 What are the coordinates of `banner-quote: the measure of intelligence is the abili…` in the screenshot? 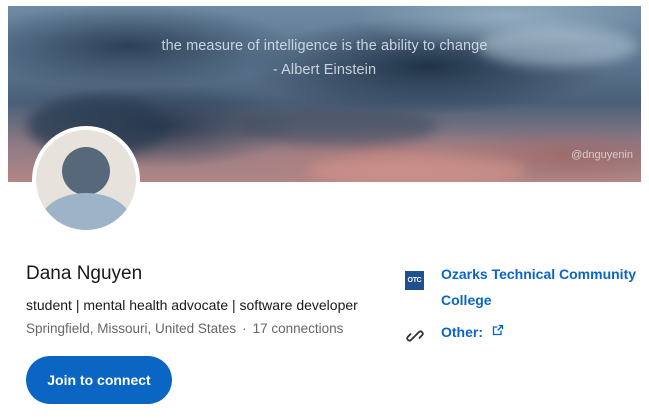 It's located at (324, 46).